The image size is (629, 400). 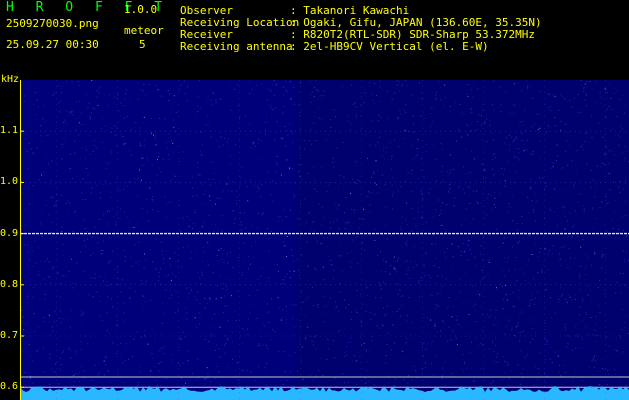 I want to click on y-tick-label-1: 1.0, so click(x=9, y=182).